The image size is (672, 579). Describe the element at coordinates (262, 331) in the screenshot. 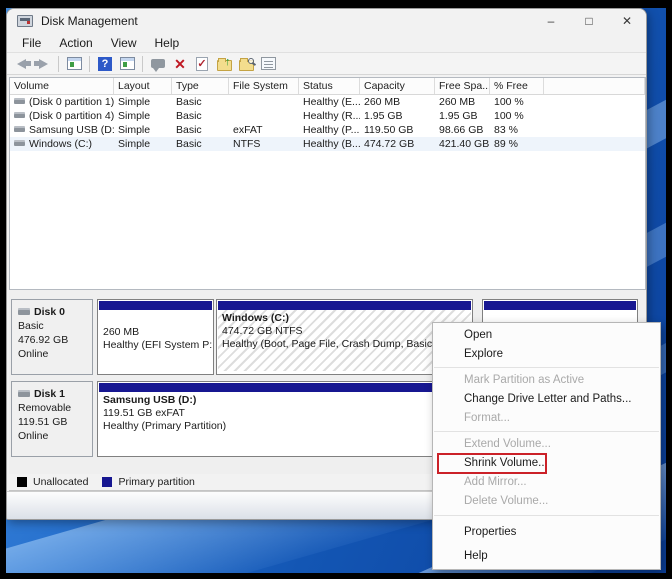

I see `partition-size: 474.72 GB NTFS` at that location.